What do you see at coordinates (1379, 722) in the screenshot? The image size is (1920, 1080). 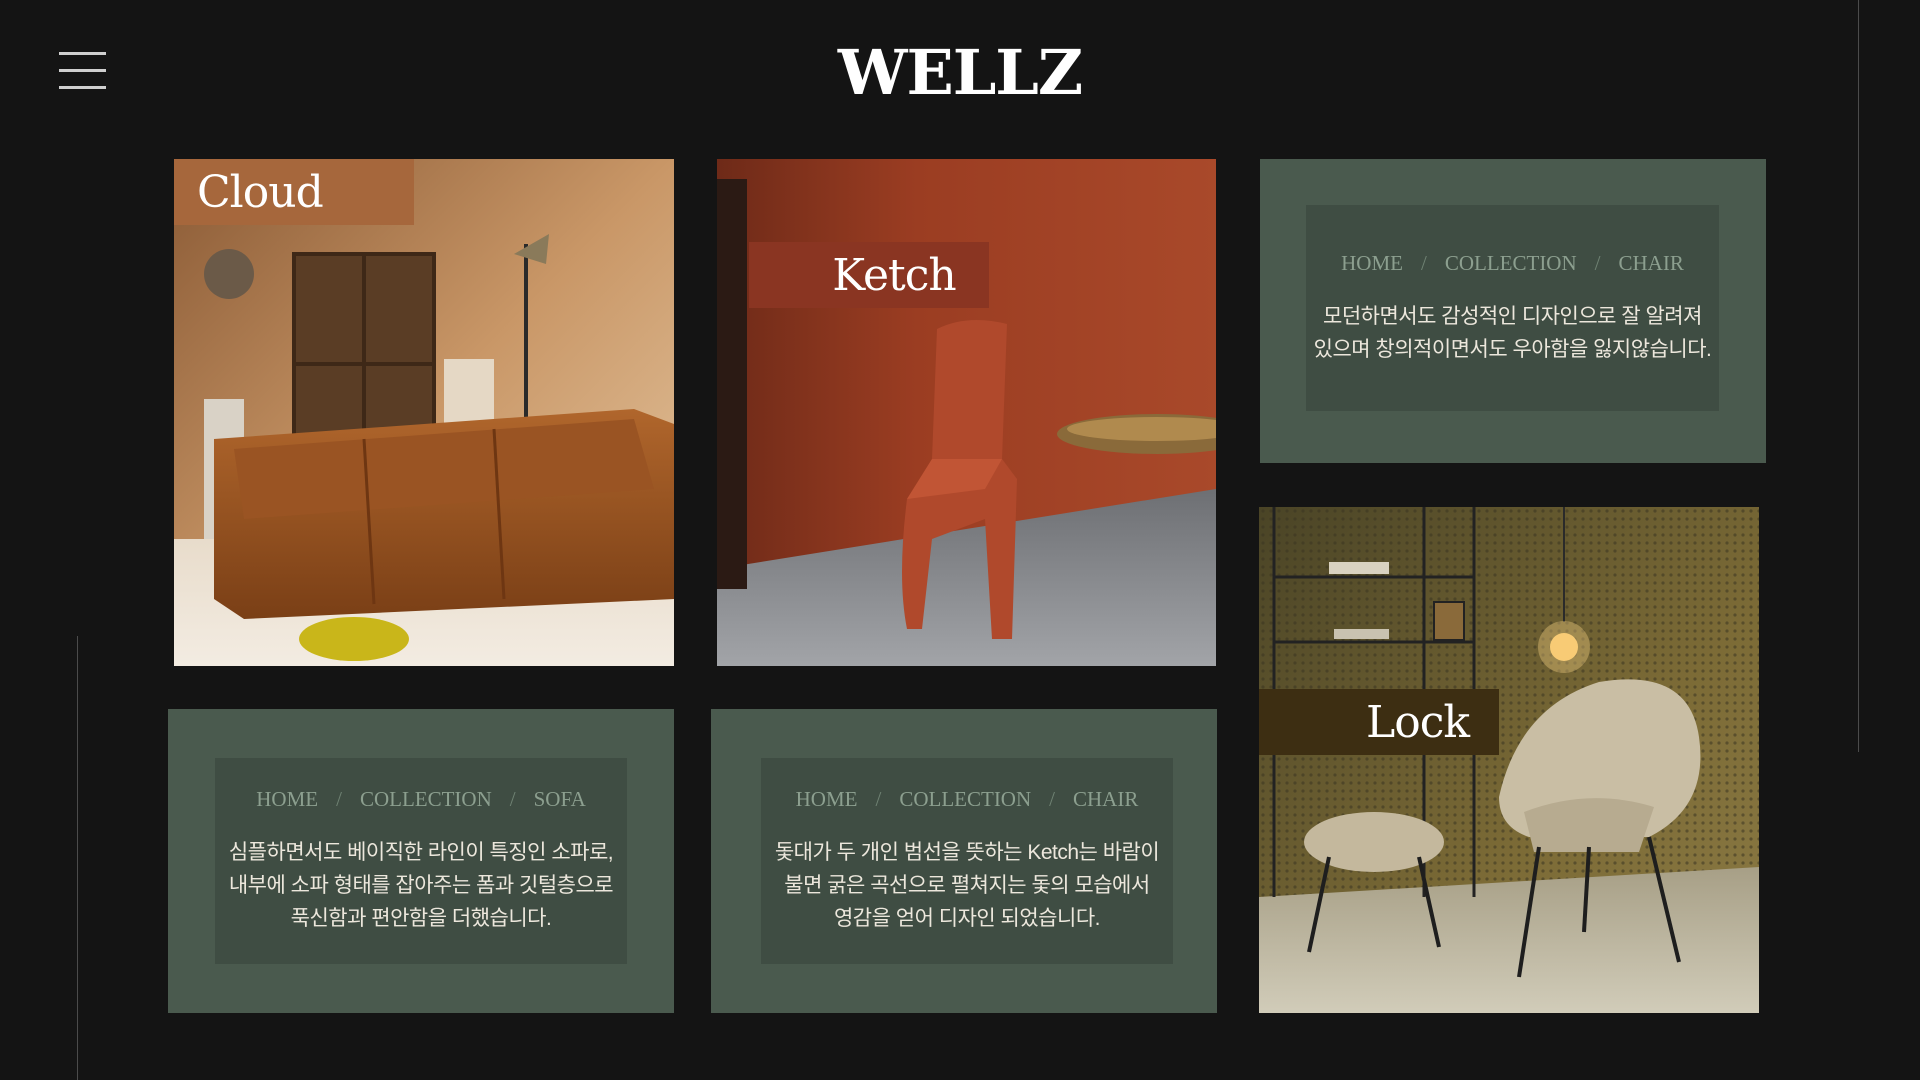 I see `product-label: Lock` at bounding box center [1379, 722].